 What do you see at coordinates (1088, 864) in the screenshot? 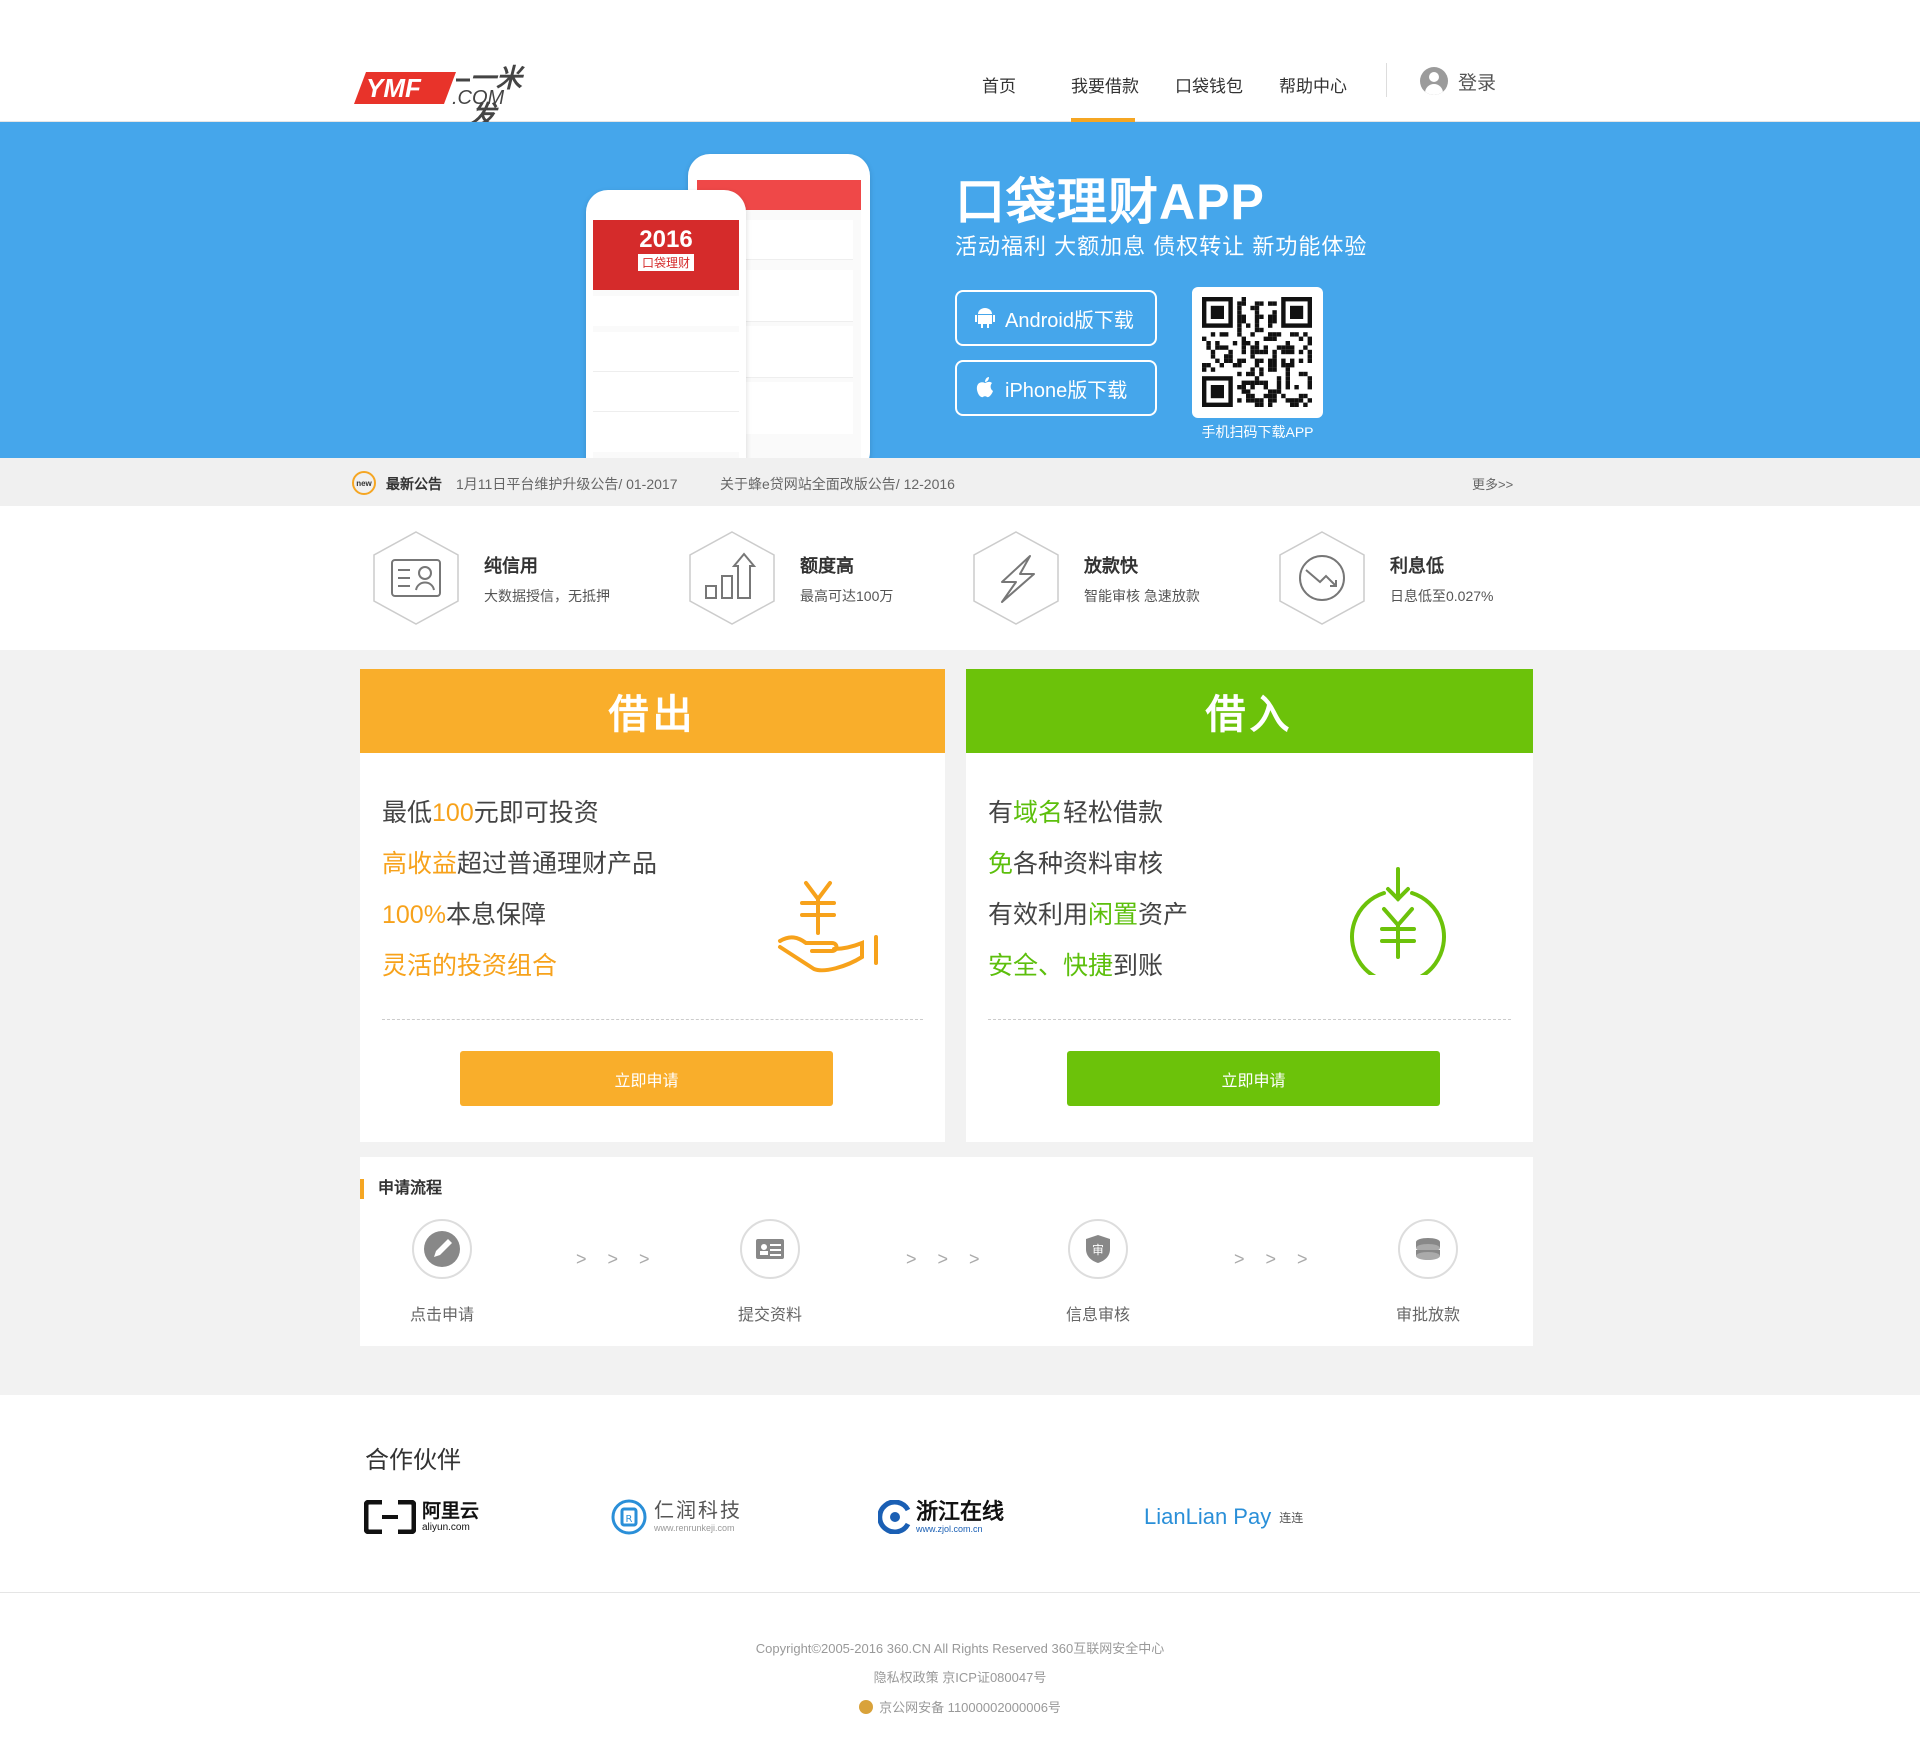
I see `line-text: 各种资料审核` at bounding box center [1088, 864].